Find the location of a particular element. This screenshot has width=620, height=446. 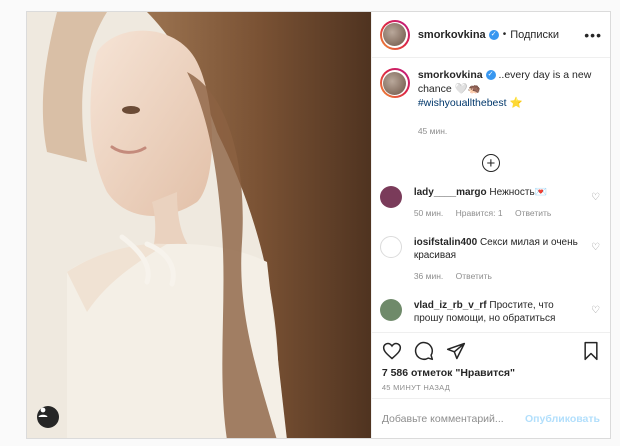

likes-count: 7 586 отметок "Нравится" is located at coordinates (491, 373).